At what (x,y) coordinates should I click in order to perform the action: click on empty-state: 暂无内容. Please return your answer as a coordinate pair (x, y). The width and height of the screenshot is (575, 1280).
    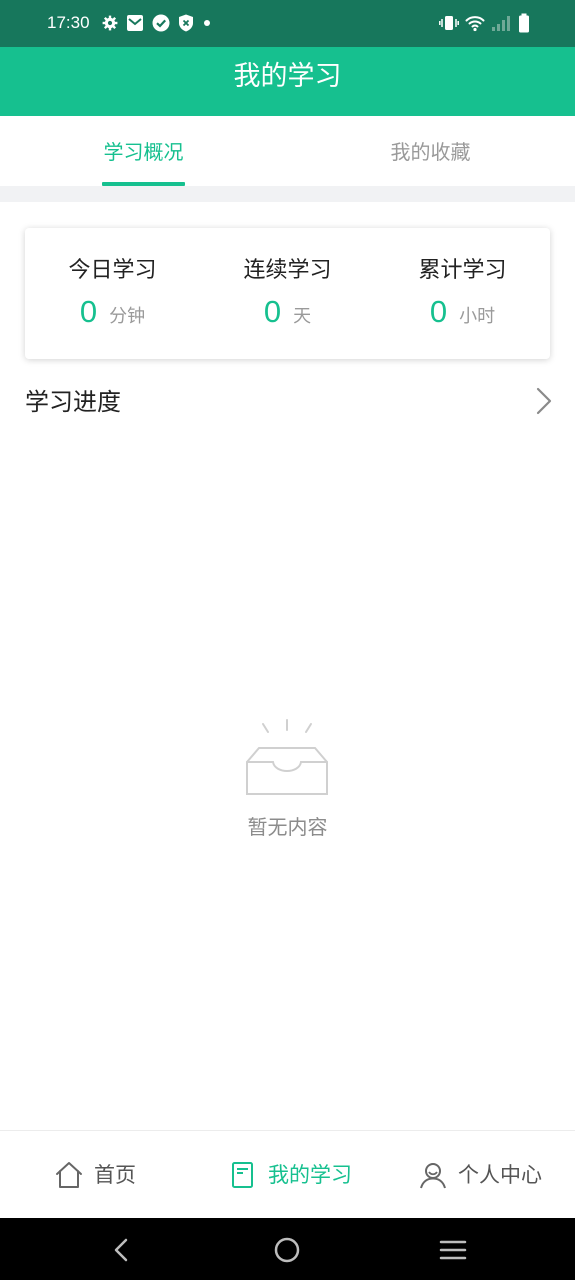
    Looking at the image, I should click on (287, 782).